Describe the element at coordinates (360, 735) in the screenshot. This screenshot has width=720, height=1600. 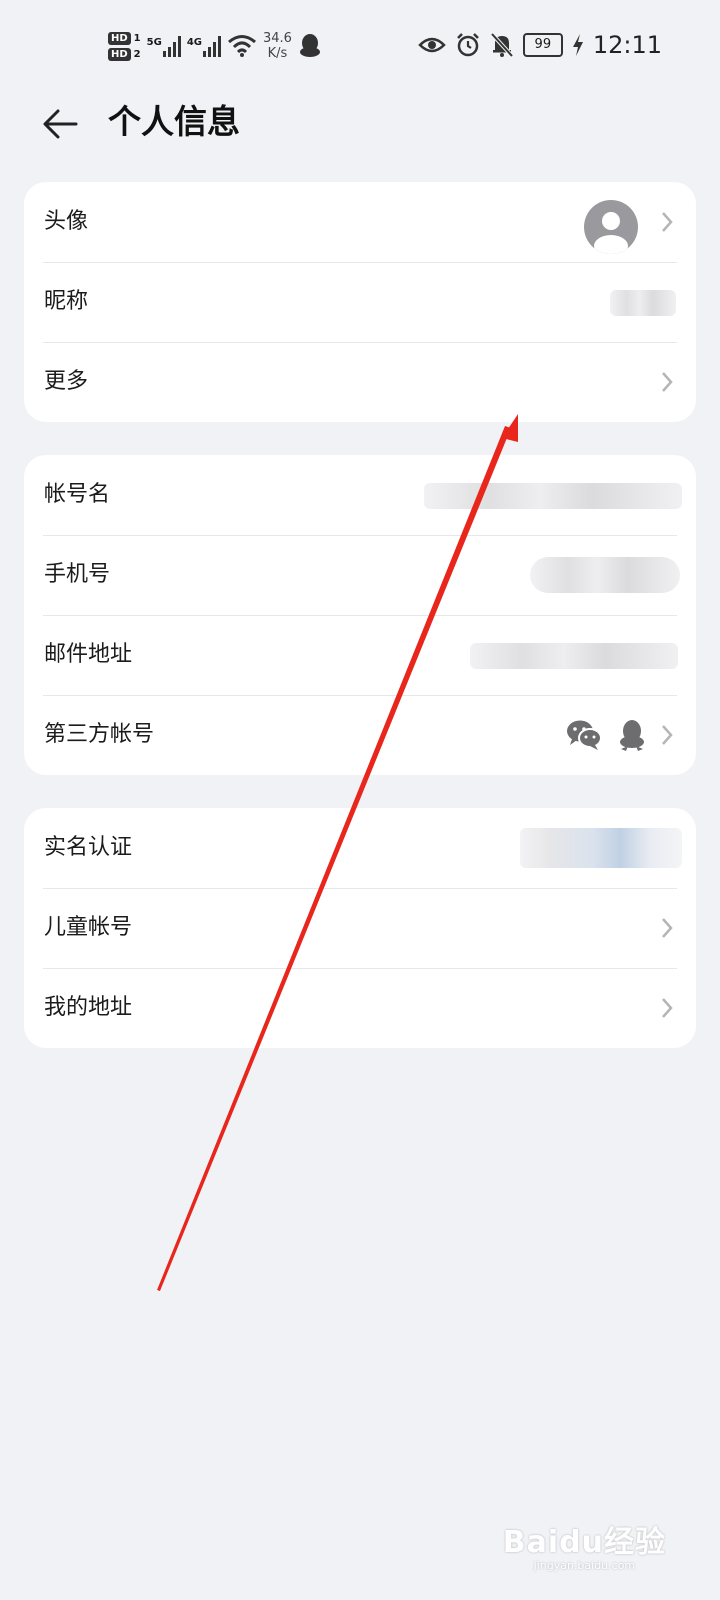
I see `row-third-party: 第三方帐号` at that location.